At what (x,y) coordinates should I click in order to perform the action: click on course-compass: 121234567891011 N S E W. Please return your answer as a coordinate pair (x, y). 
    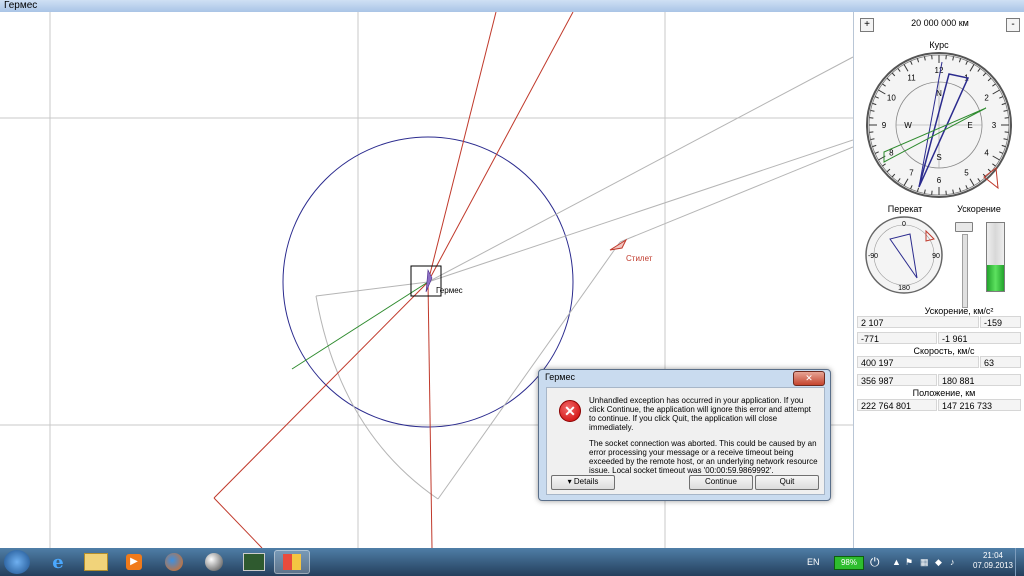
    Looking at the image, I should click on (939, 125).